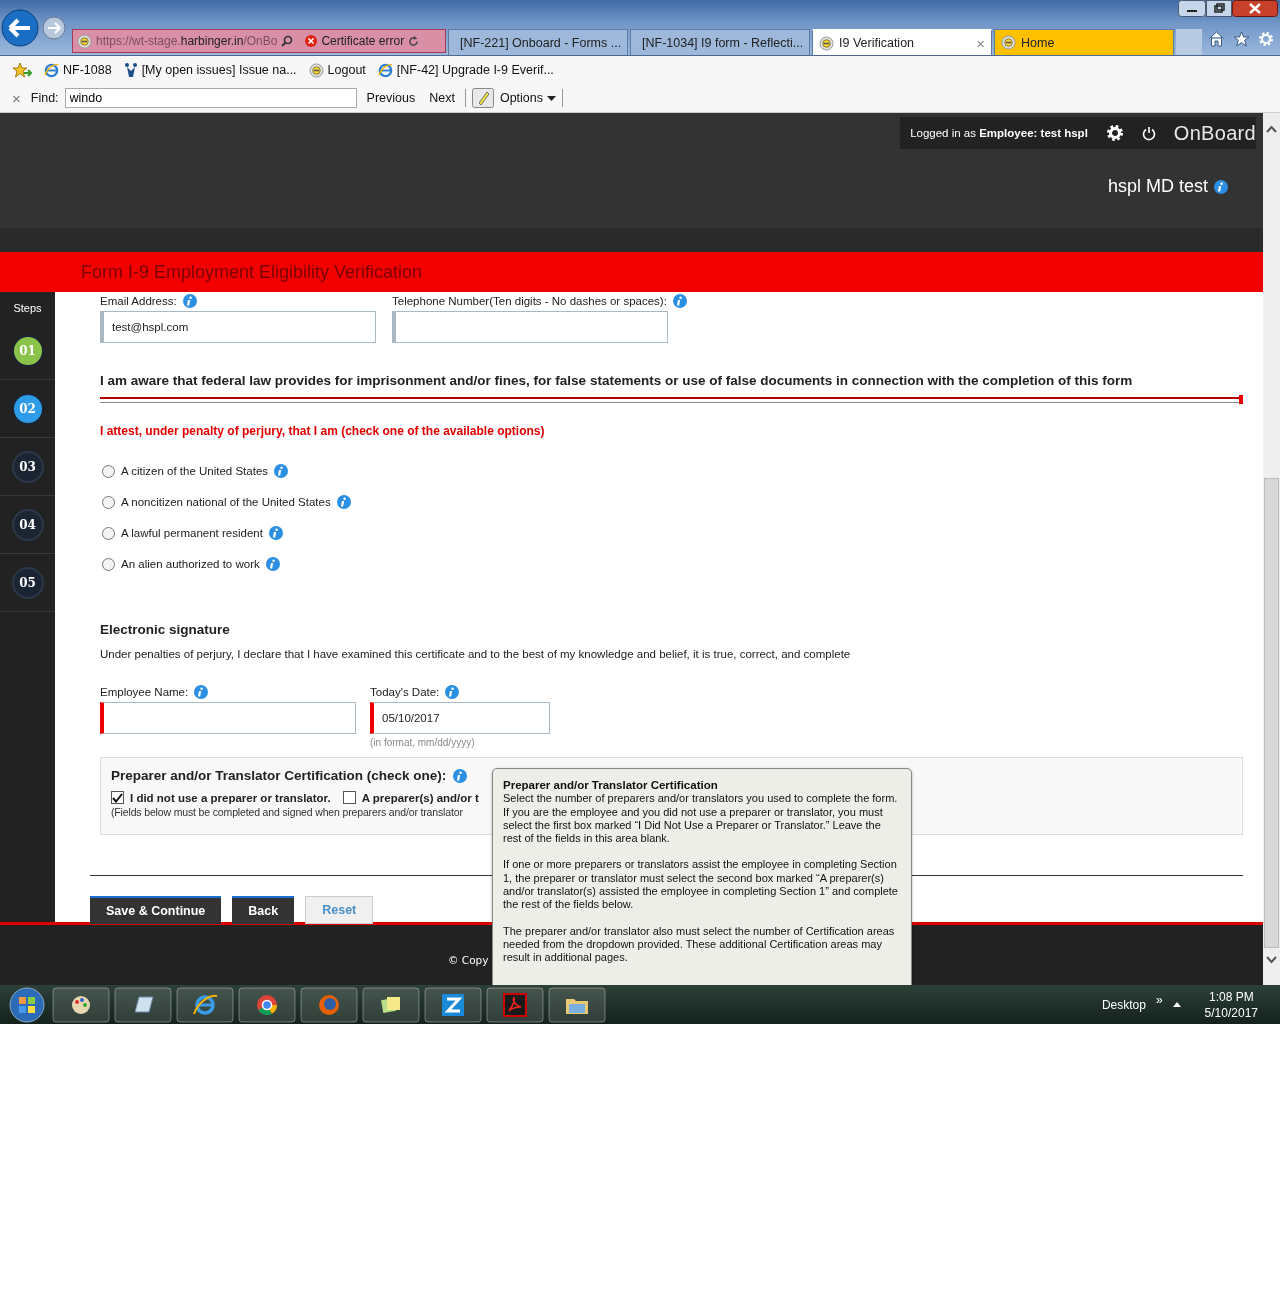 This screenshot has height=1294, width=1280. Describe the element at coordinates (156, 910) in the screenshot. I see `save-continue-button: Save & Continue` at that location.